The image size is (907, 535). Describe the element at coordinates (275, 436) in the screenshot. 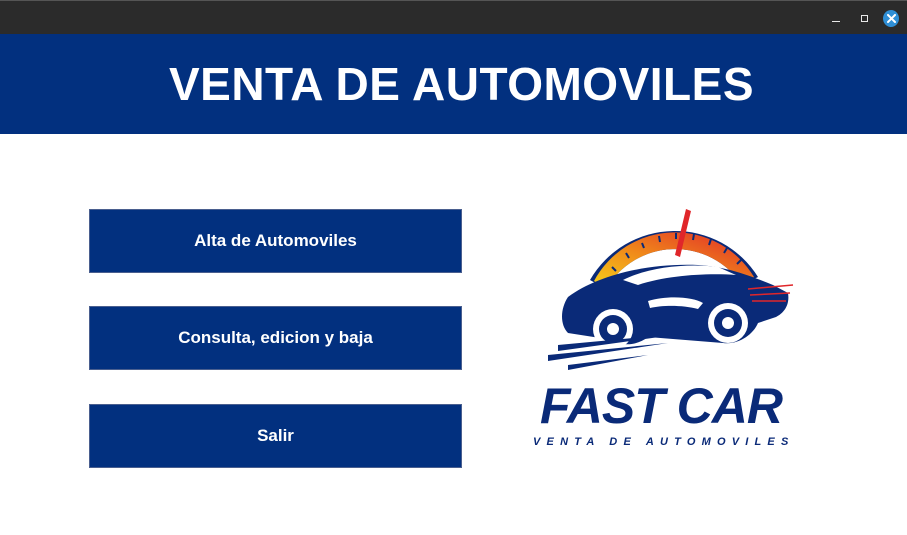

I see `salir-button: Salir` at that location.